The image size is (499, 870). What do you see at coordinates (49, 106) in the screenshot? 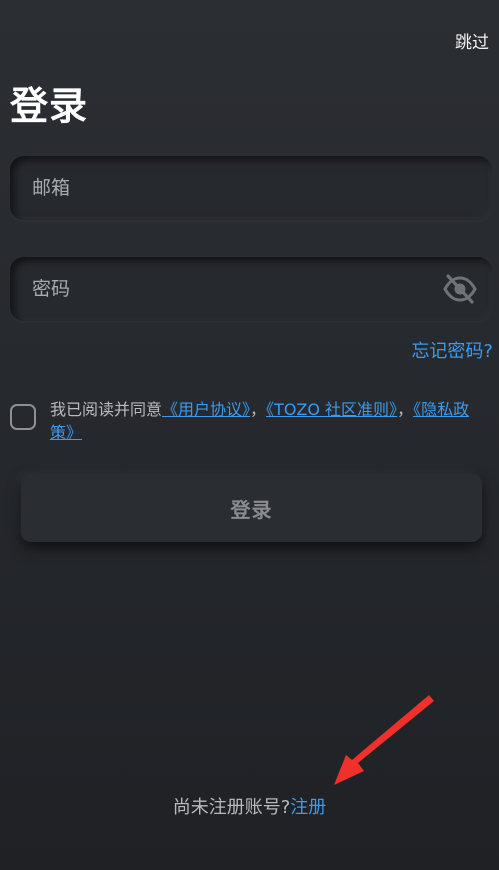
I see `page-title: 登录` at bounding box center [49, 106].